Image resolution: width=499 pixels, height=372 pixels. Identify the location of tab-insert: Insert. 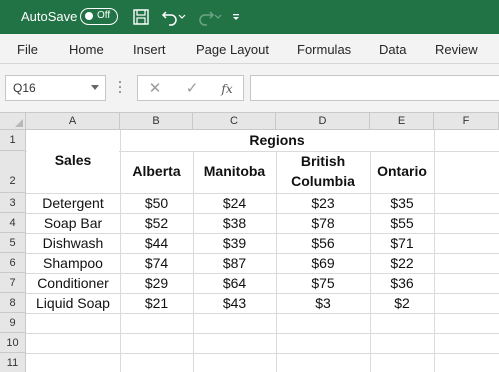
(149, 49).